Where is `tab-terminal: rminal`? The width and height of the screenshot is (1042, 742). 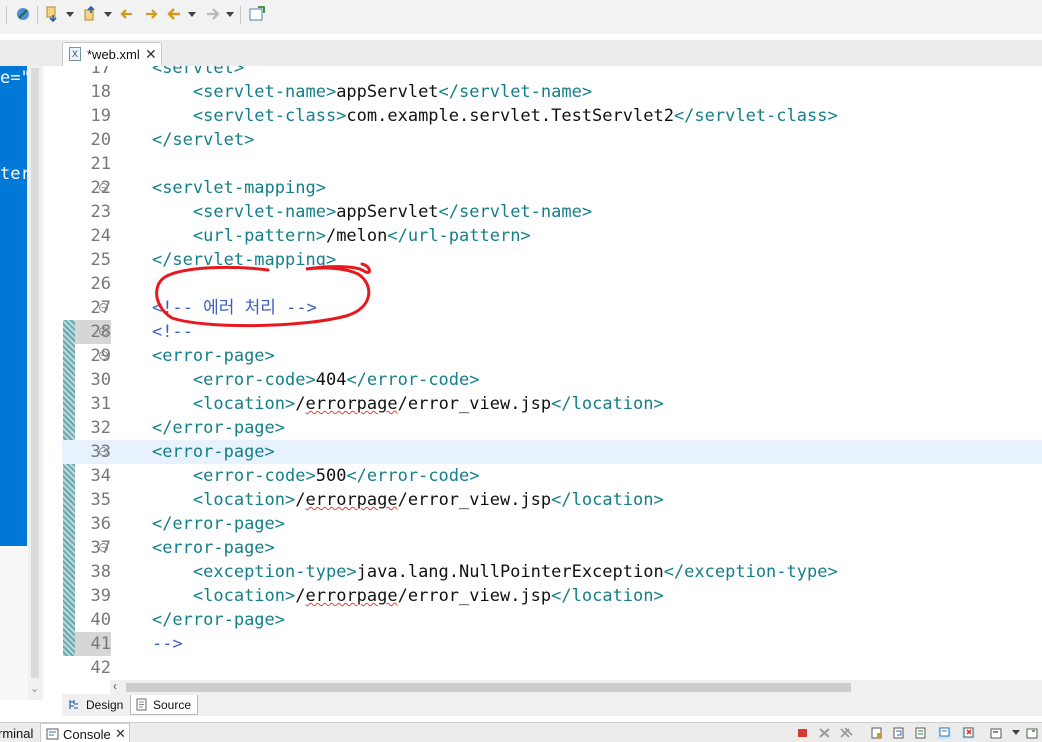 tab-terminal: rminal is located at coordinates (16, 733).